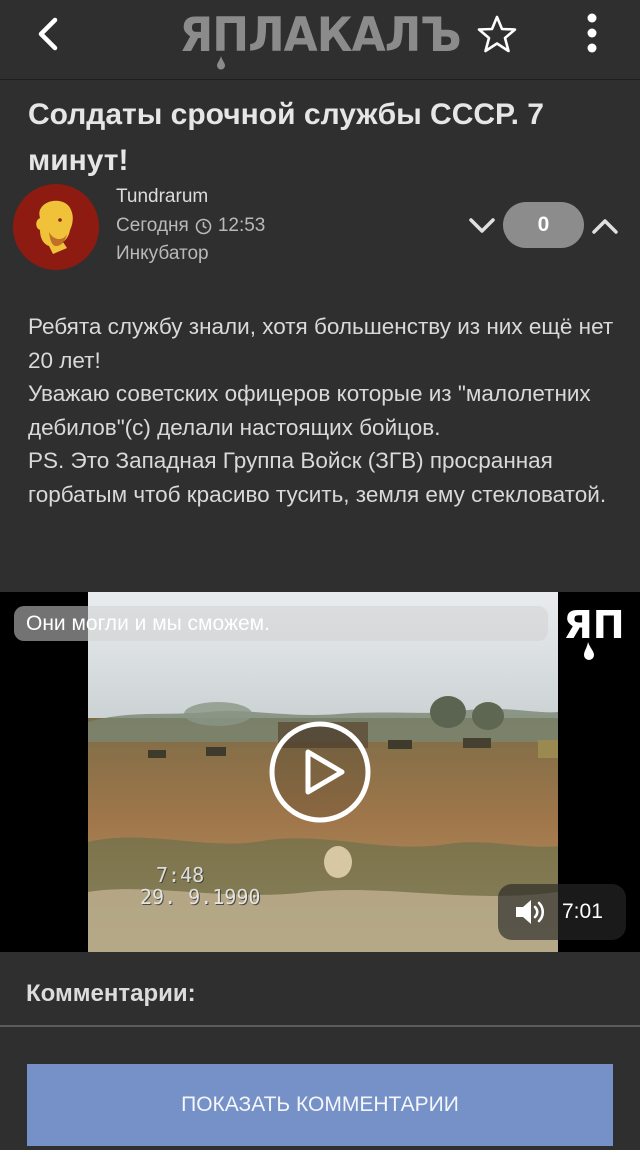 Image resolution: width=640 pixels, height=1150 pixels. I want to click on vote-down-button, so click(482, 226).